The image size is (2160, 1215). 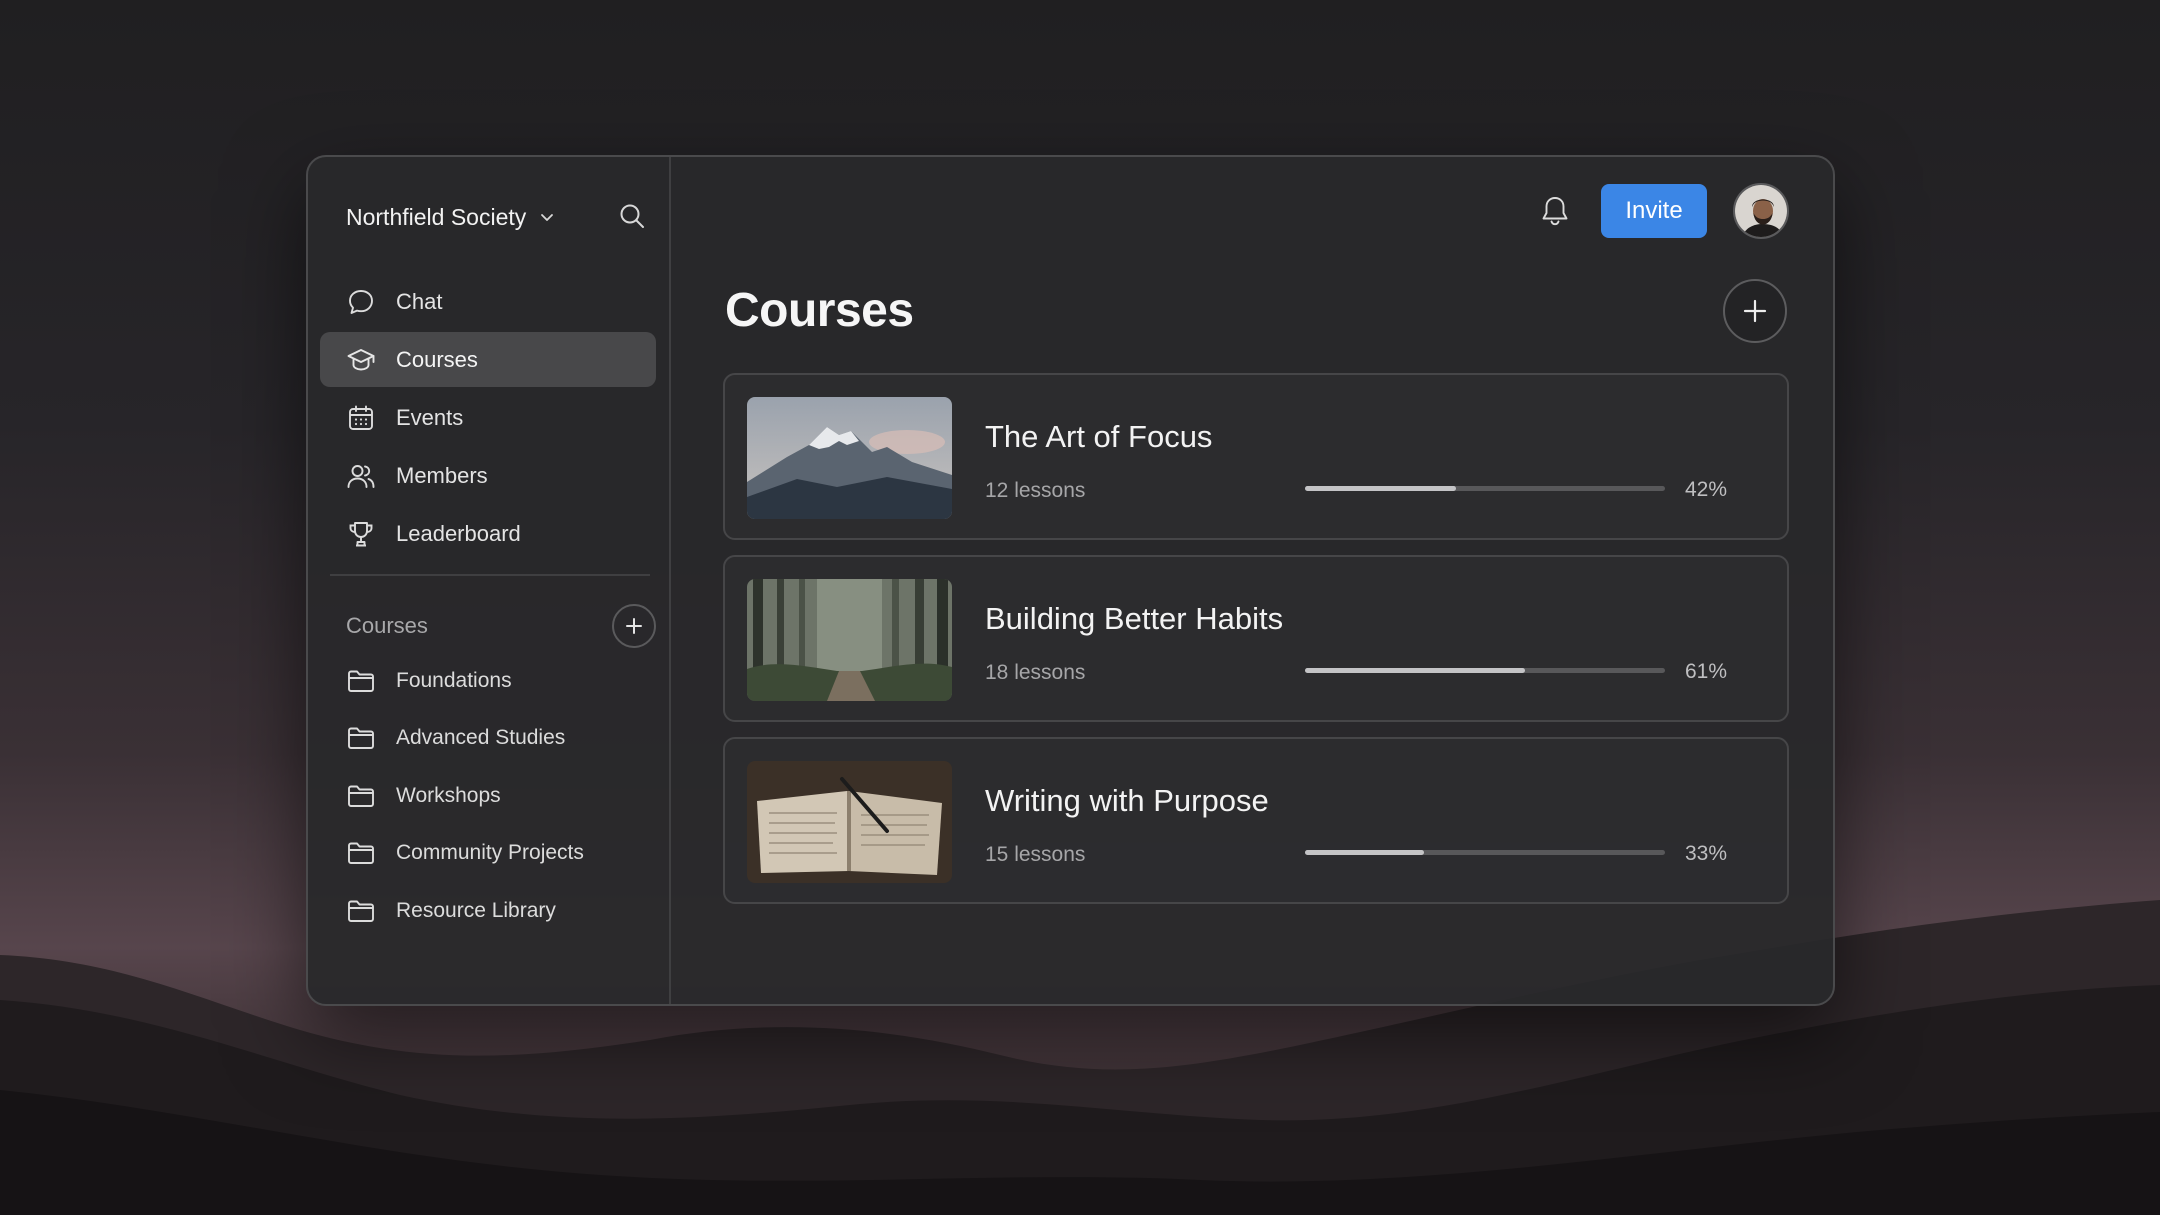 What do you see at coordinates (1099, 436) in the screenshot?
I see `course-title: The Art of Focus` at bounding box center [1099, 436].